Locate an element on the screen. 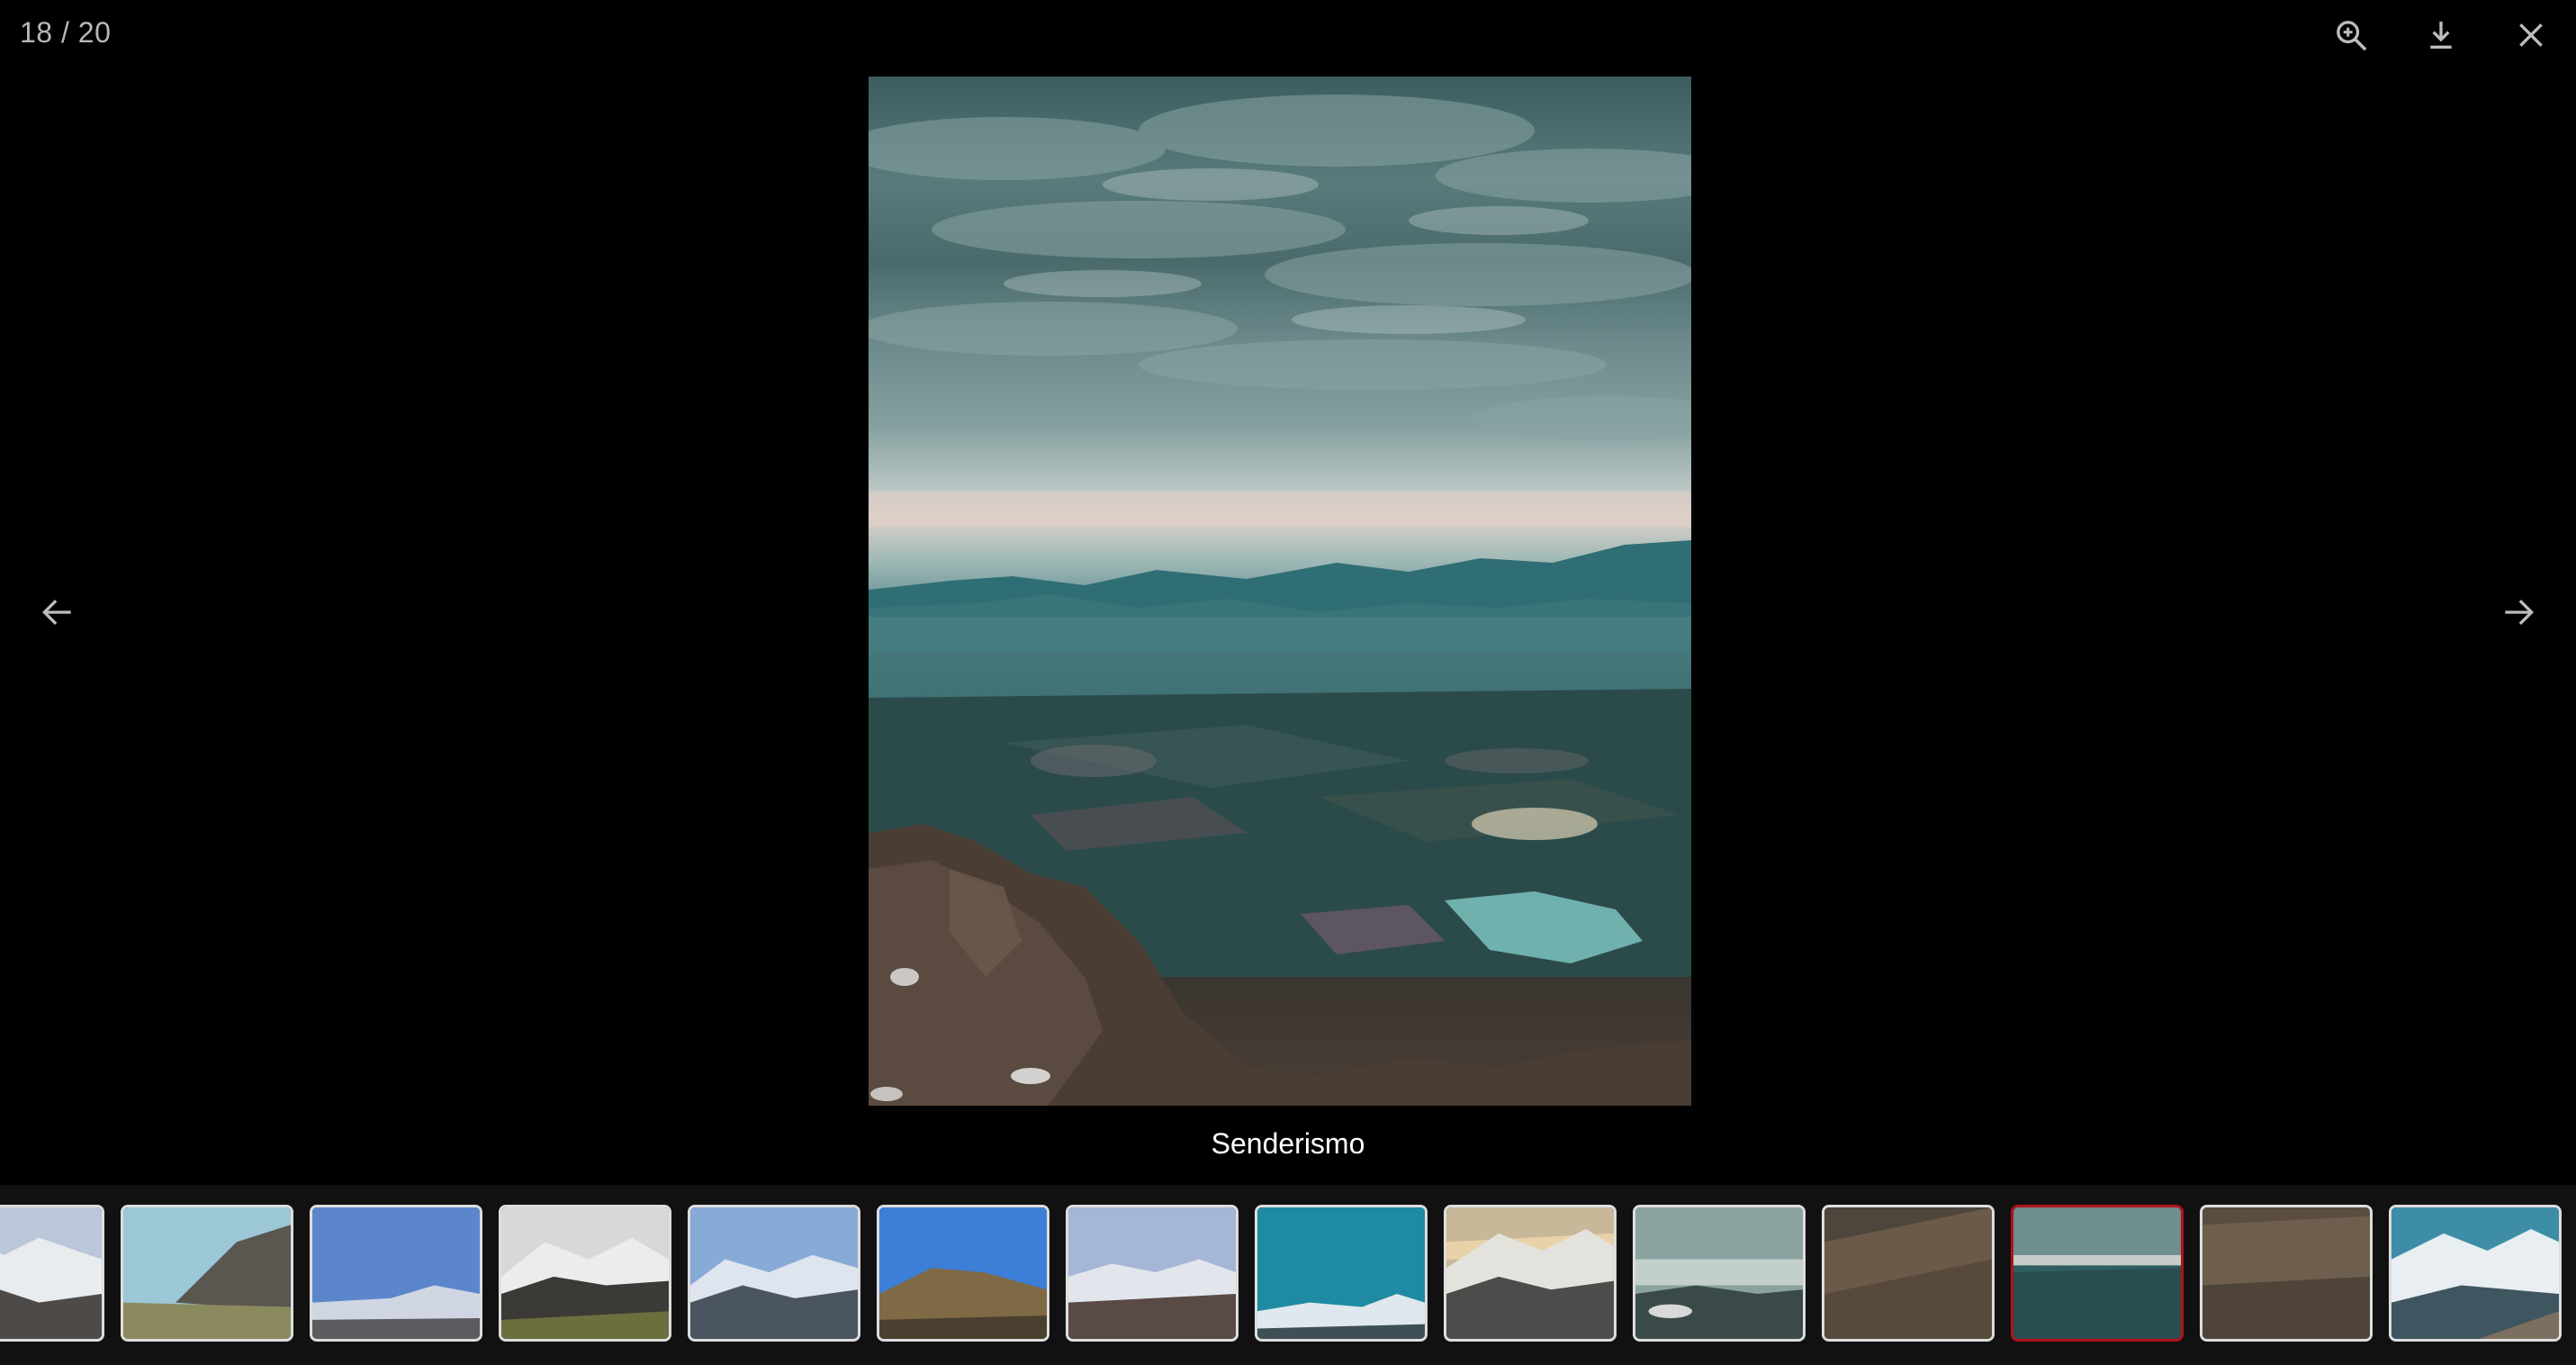 Image resolution: width=2576 pixels, height=1365 pixels. arrow-right-icon is located at coordinates (2520, 612).